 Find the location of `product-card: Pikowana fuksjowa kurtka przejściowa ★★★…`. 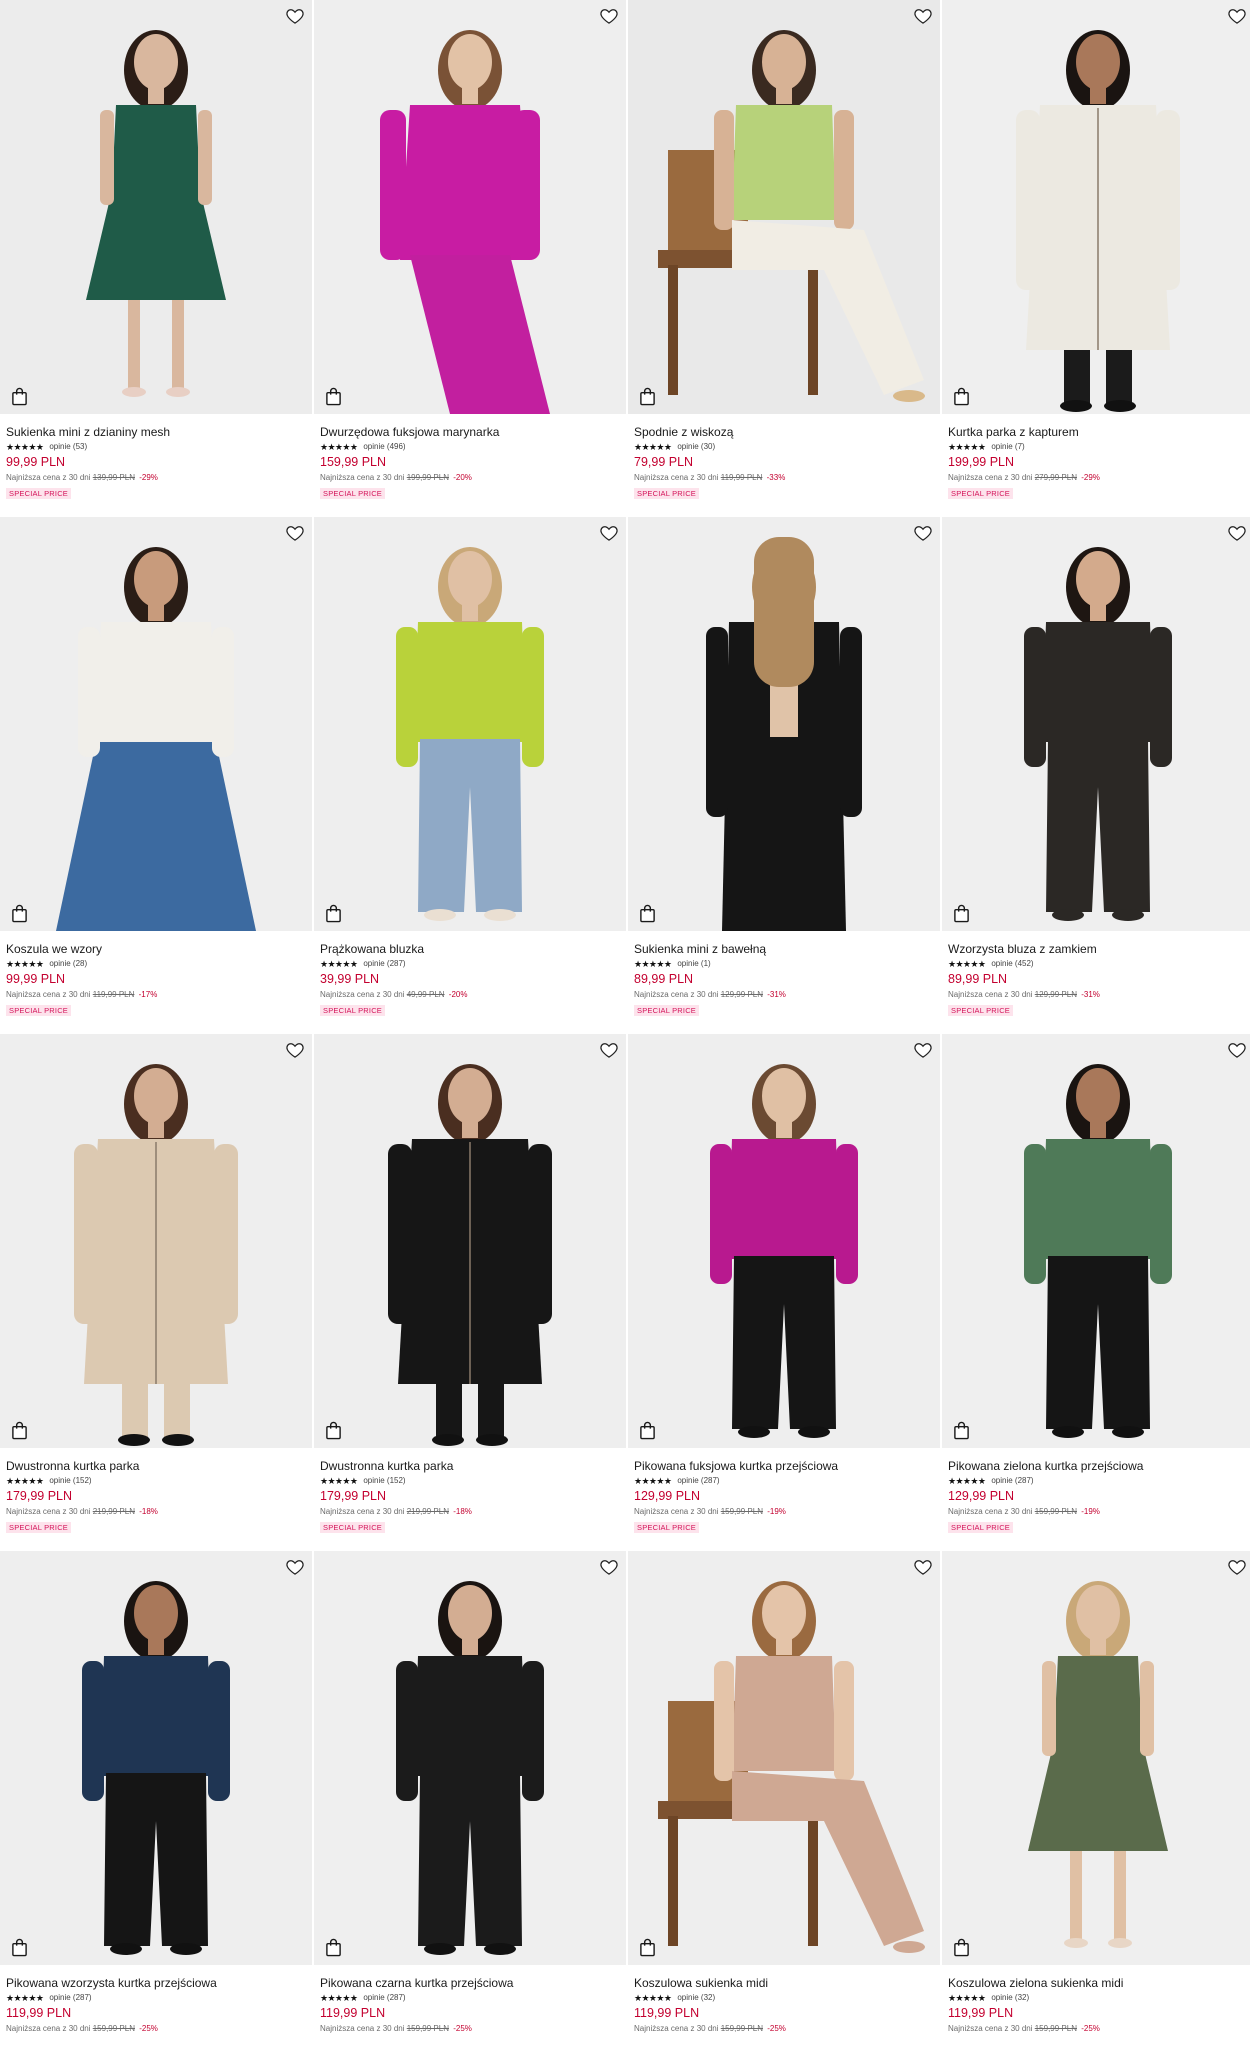

product-card: Pikowana fuksjowa kurtka przejściowa ★★★… is located at coordinates (784, 1292).